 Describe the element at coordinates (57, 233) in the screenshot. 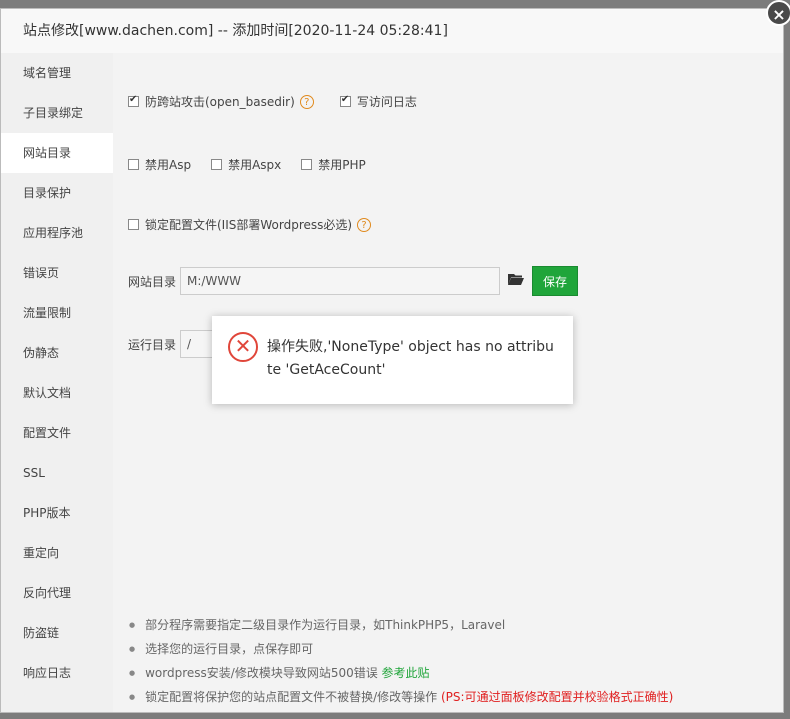

I see `sidebar-item-app-pool: 应用程序池` at that location.